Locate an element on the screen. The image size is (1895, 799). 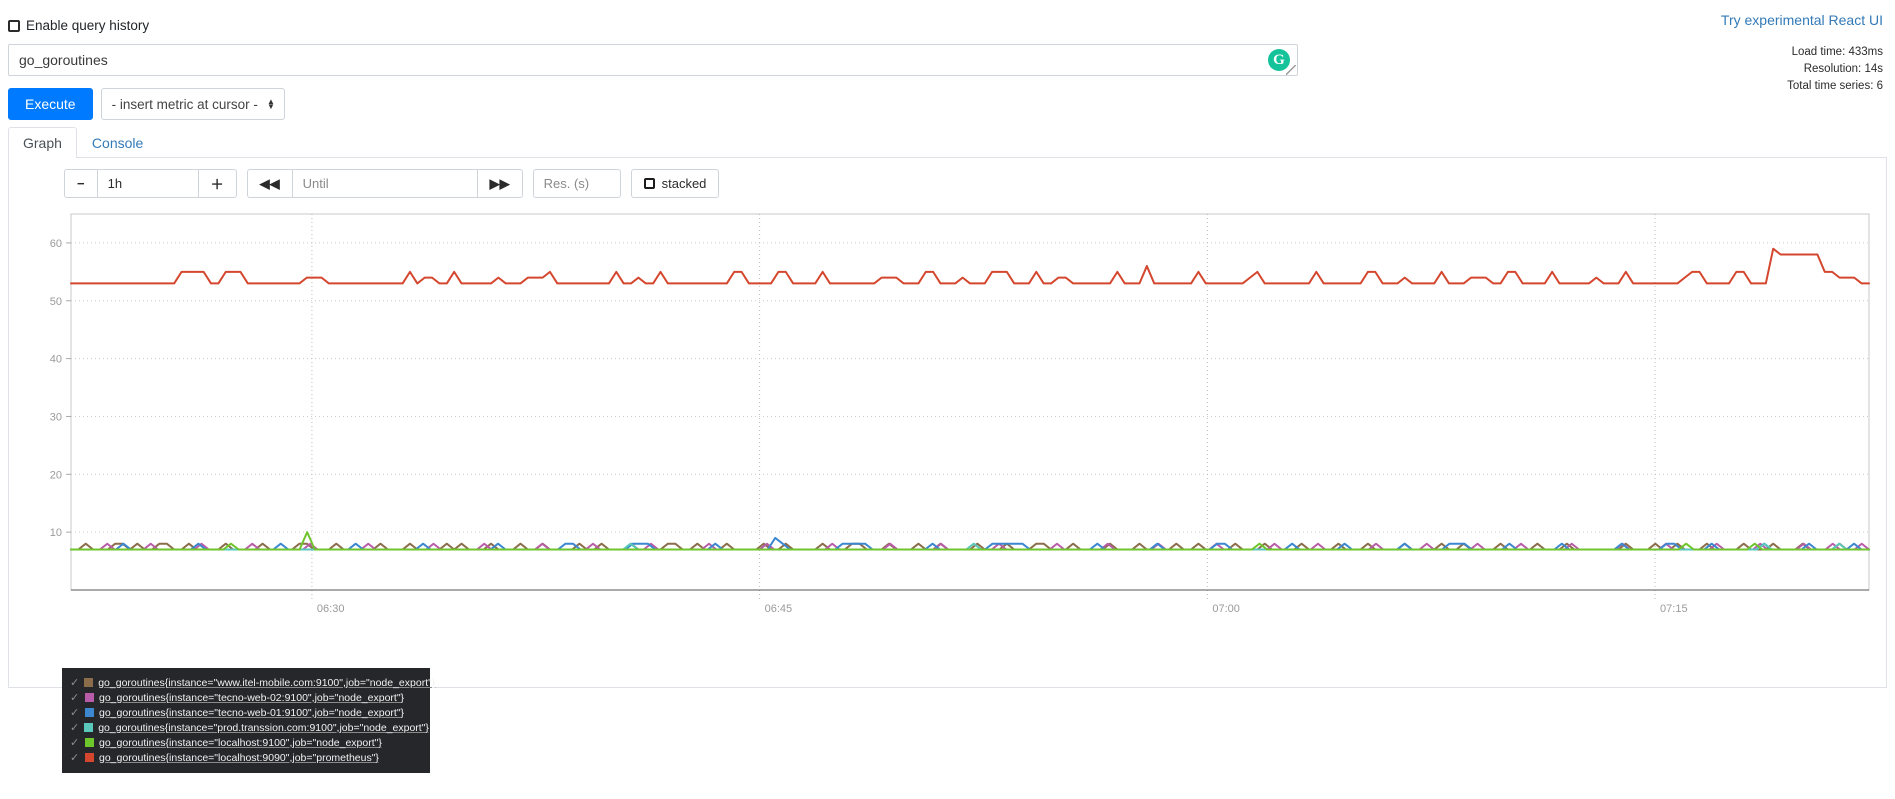
resolution-input-placeholder: Res. (s) is located at coordinates (566, 183).